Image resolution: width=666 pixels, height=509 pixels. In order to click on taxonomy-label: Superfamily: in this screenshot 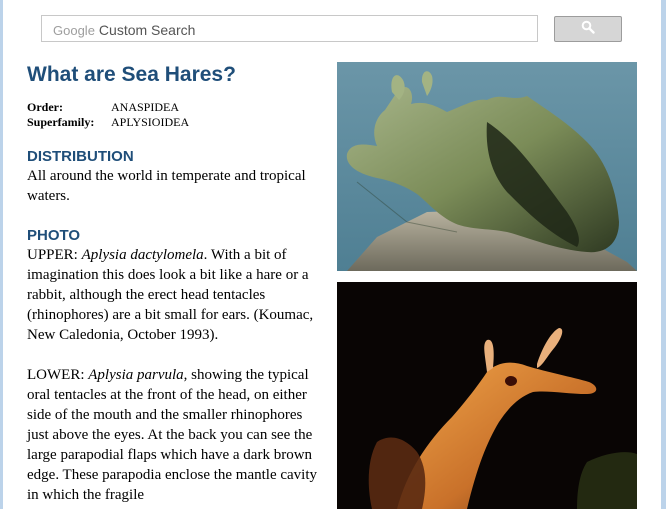, I will do `click(61, 122)`.